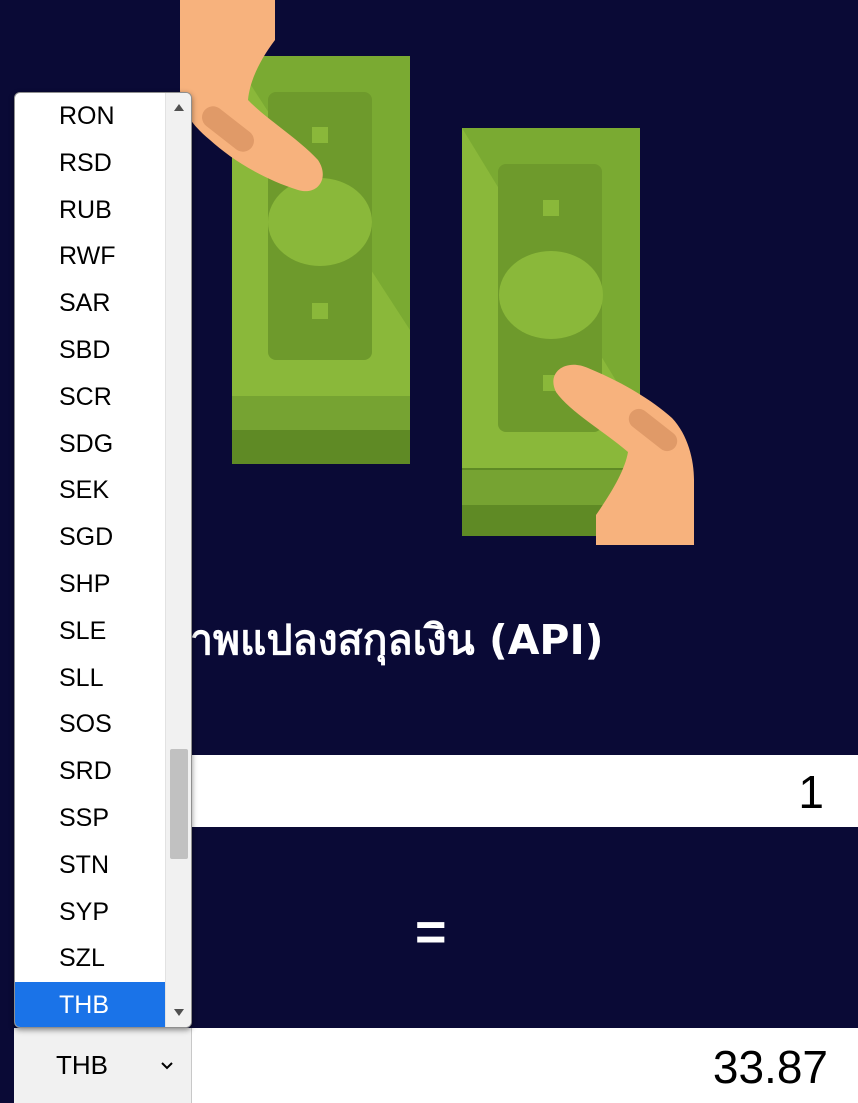  I want to click on dropdown-option: SYP, so click(90, 912).